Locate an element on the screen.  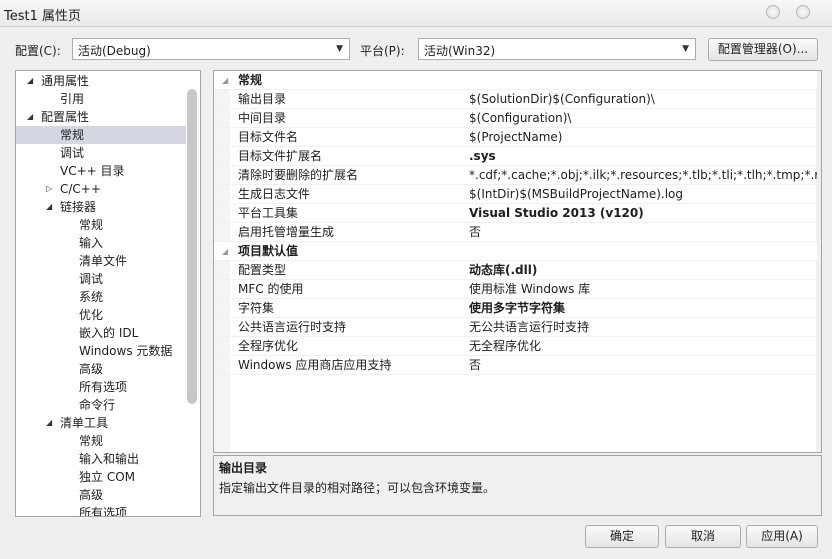
tree-item: 优化 is located at coordinates (101, 315).